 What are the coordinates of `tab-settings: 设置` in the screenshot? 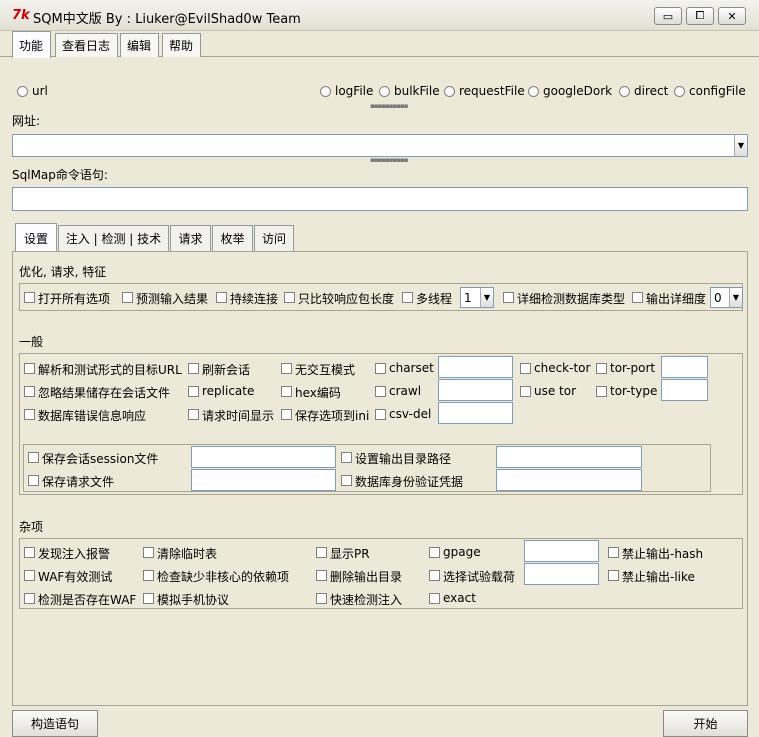 It's located at (36, 237).